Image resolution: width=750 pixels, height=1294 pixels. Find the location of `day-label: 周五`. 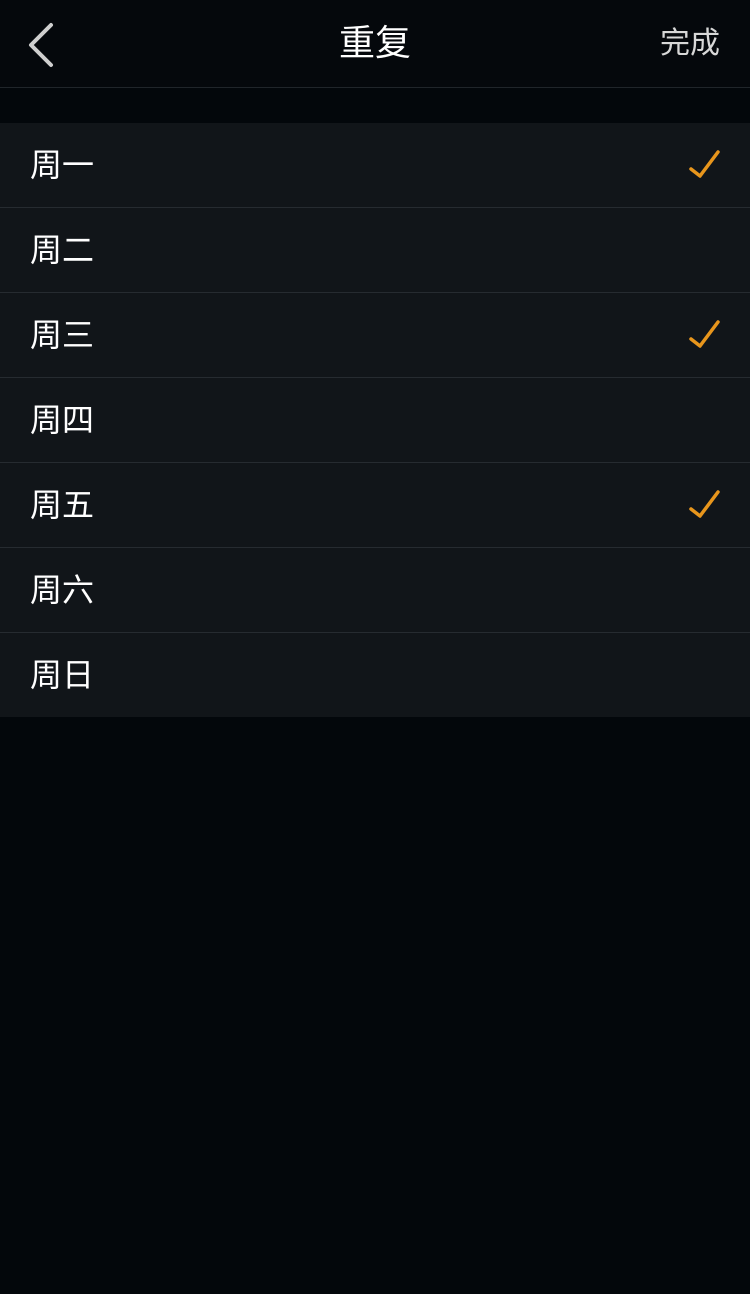

day-label: 周五 is located at coordinates (62, 505).